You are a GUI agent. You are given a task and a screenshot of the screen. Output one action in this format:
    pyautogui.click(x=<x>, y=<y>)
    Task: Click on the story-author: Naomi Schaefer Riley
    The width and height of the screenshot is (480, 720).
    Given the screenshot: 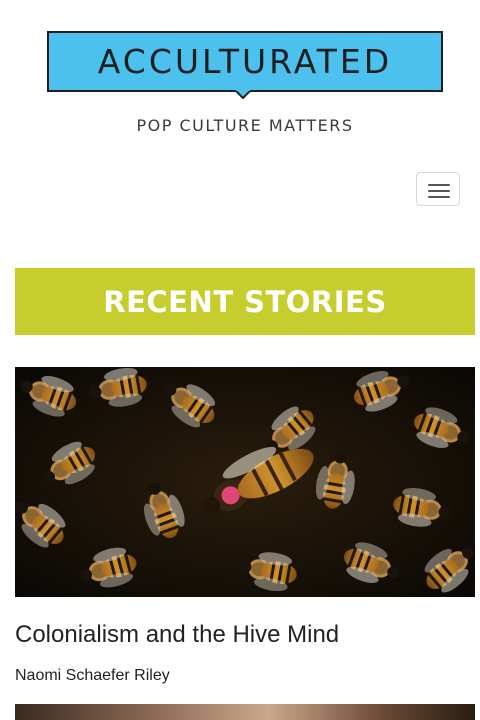 What is the action you would take?
    pyautogui.click(x=92, y=676)
    